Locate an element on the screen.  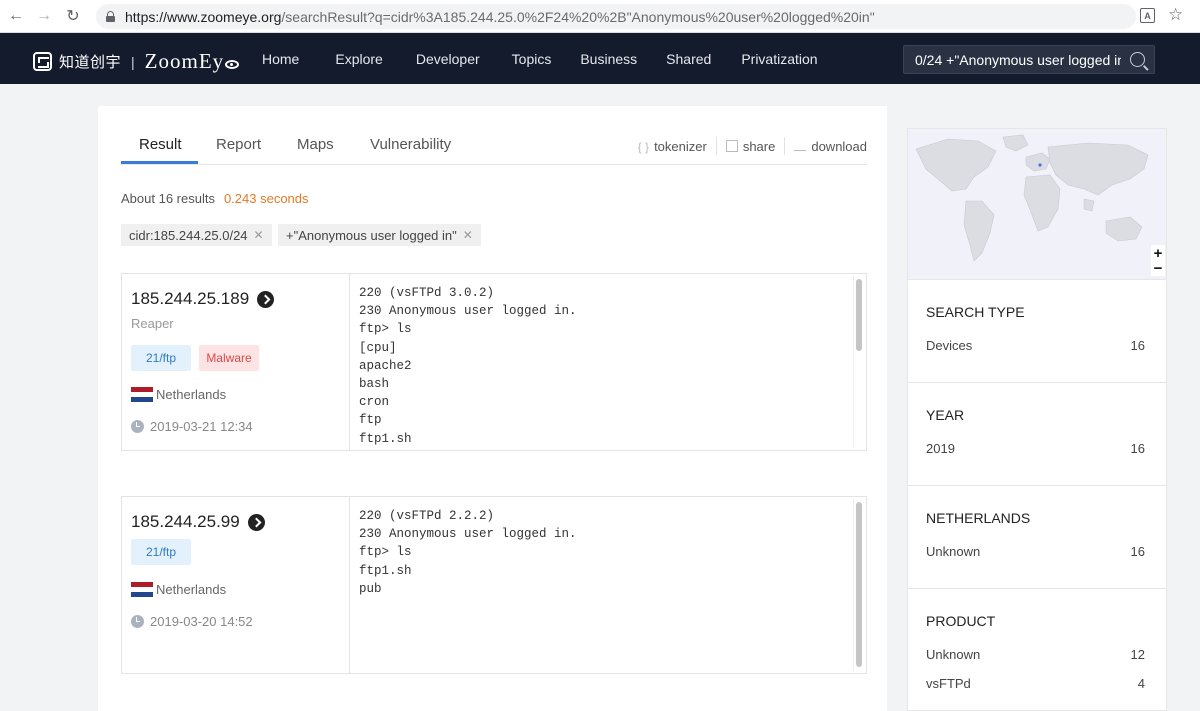
search-box is located at coordinates (1029, 59).